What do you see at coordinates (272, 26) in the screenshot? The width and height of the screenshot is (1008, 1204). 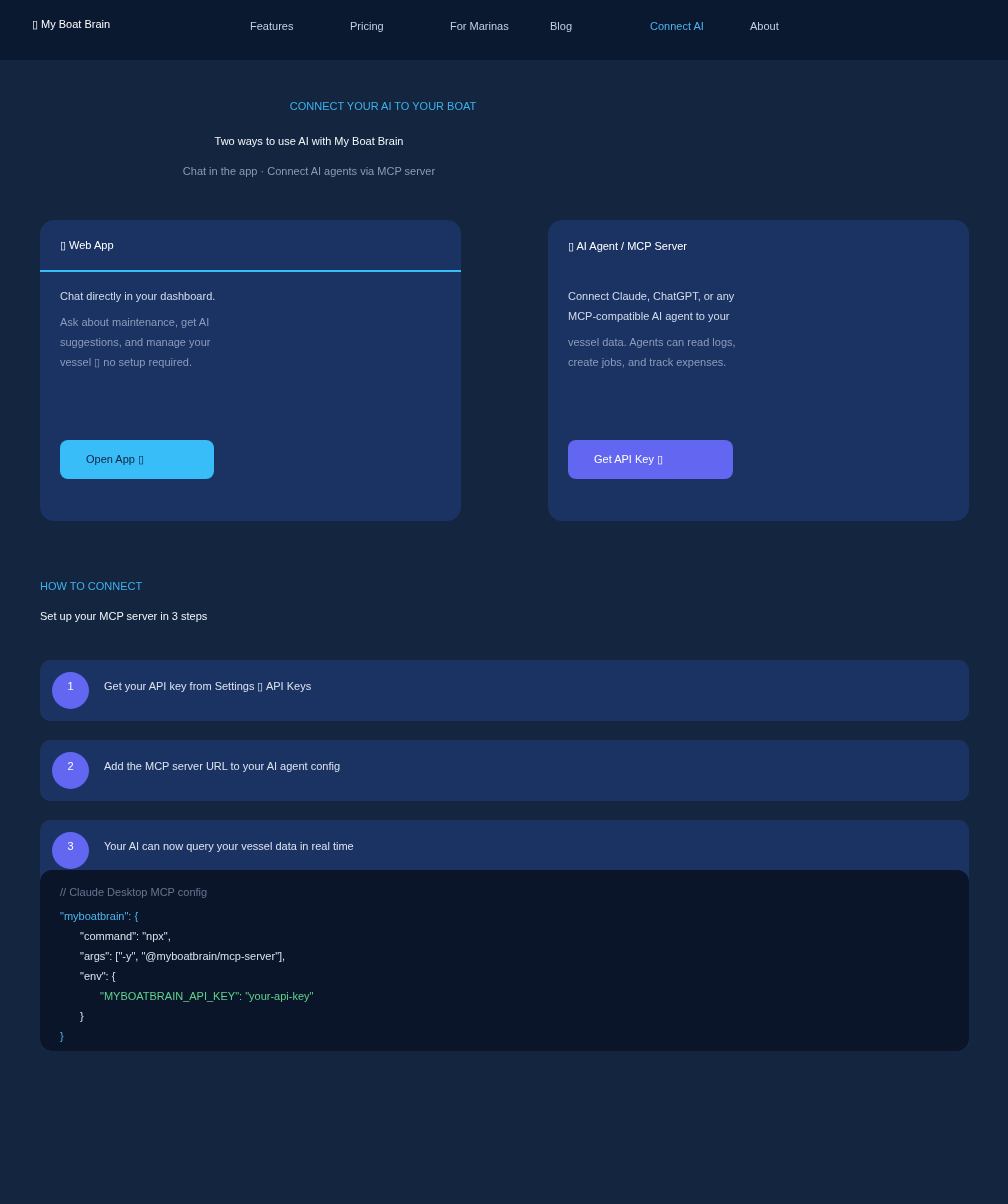 I see `nav-link: Features` at bounding box center [272, 26].